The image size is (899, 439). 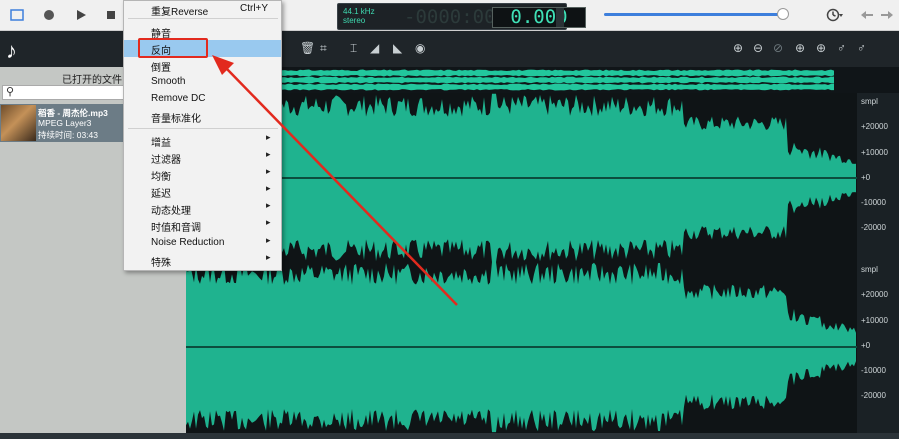 I want to click on editor-toolbar, so click(x=542, y=49).